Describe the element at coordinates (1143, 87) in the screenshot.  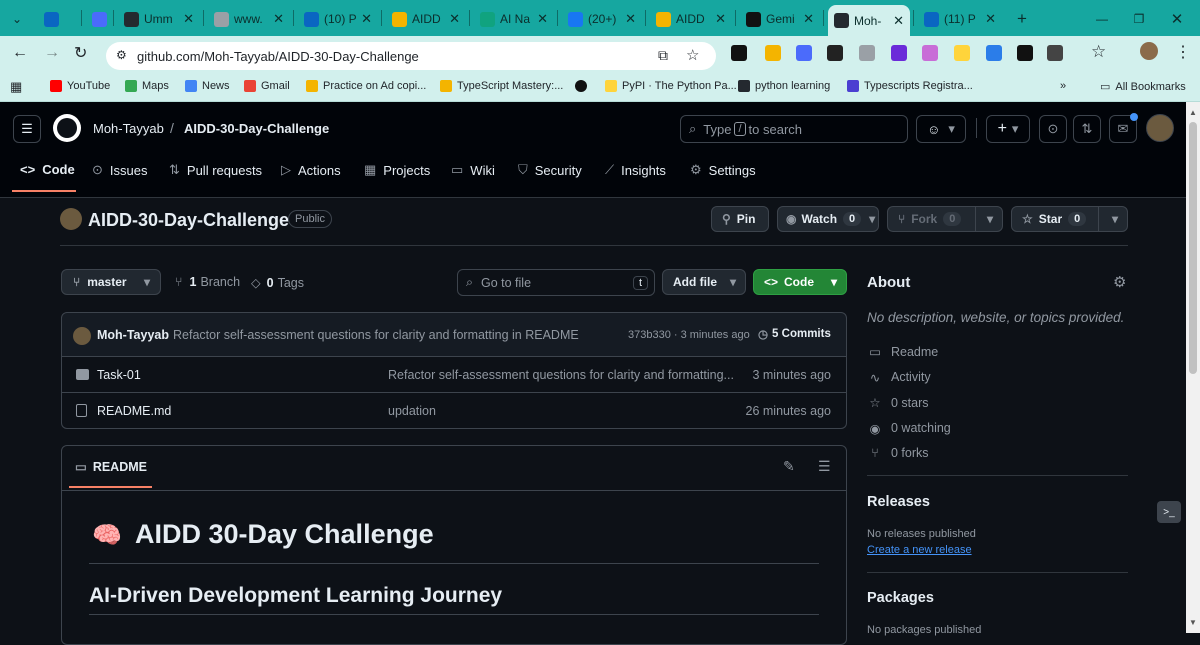
I see `all-bookmarks-button: ▭ All Bookmarks` at that location.